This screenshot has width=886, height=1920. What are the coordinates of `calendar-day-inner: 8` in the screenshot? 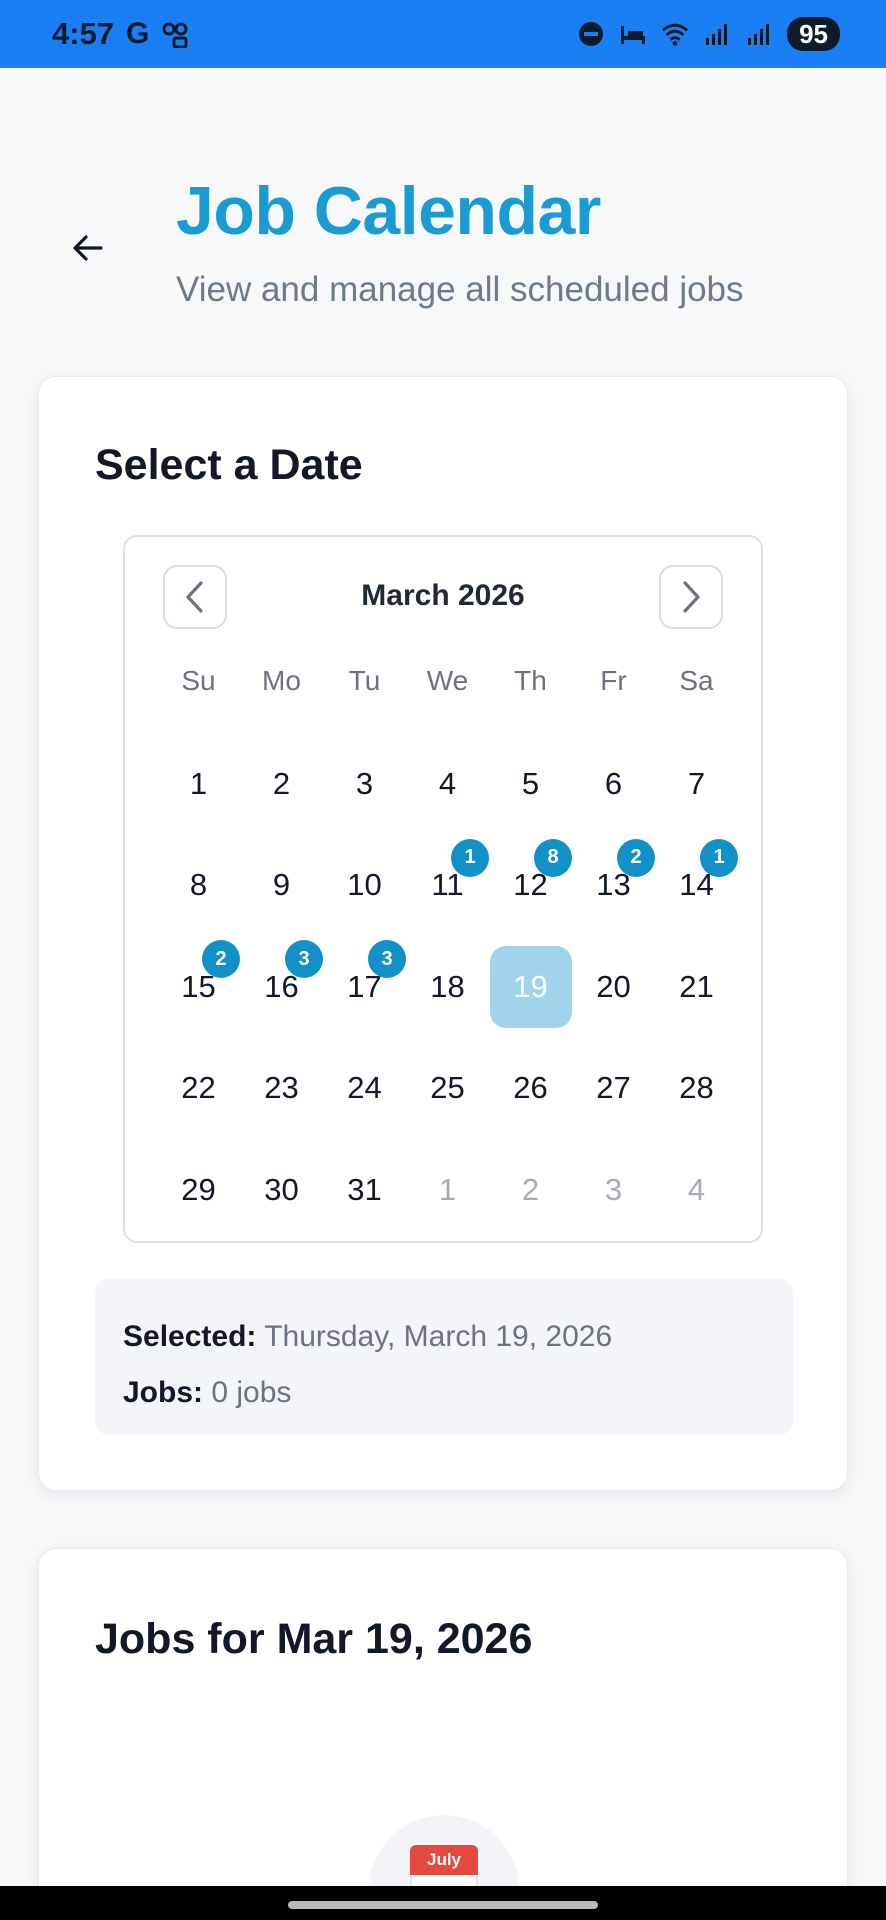 It's located at (198, 885).